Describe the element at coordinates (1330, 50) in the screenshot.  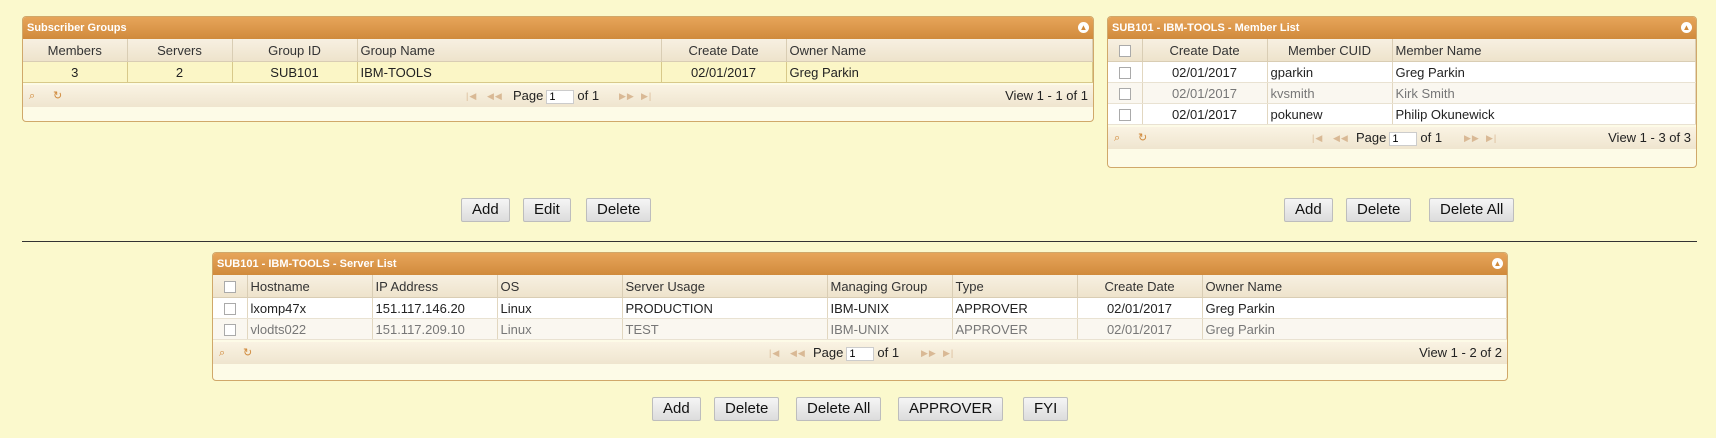
I see `column-header-member-cuid: Member CUID` at that location.